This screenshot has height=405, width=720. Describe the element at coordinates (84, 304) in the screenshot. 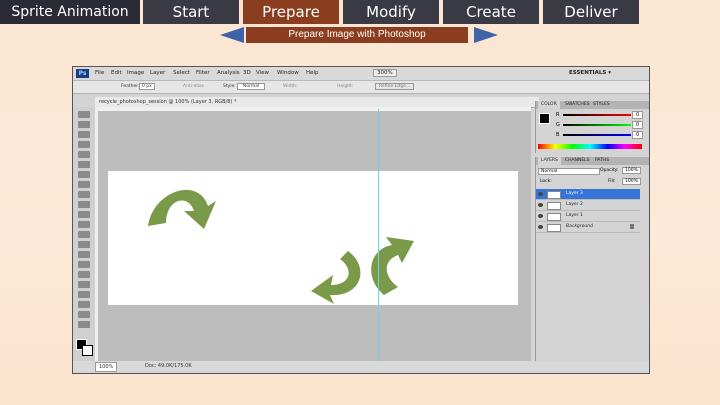

I see `3d-orbit-tool-icon` at that location.